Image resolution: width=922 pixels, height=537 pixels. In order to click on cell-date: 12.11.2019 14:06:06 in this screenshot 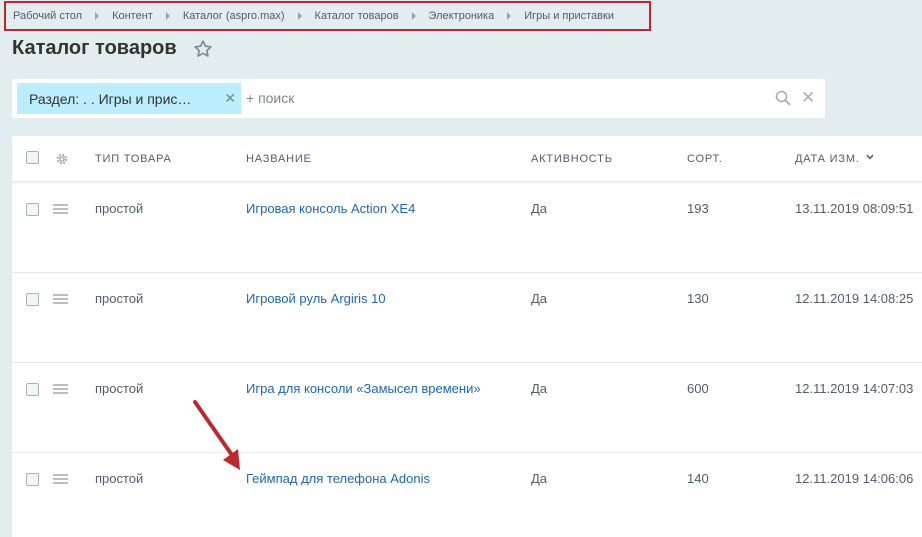, I will do `click(854, 478)`.